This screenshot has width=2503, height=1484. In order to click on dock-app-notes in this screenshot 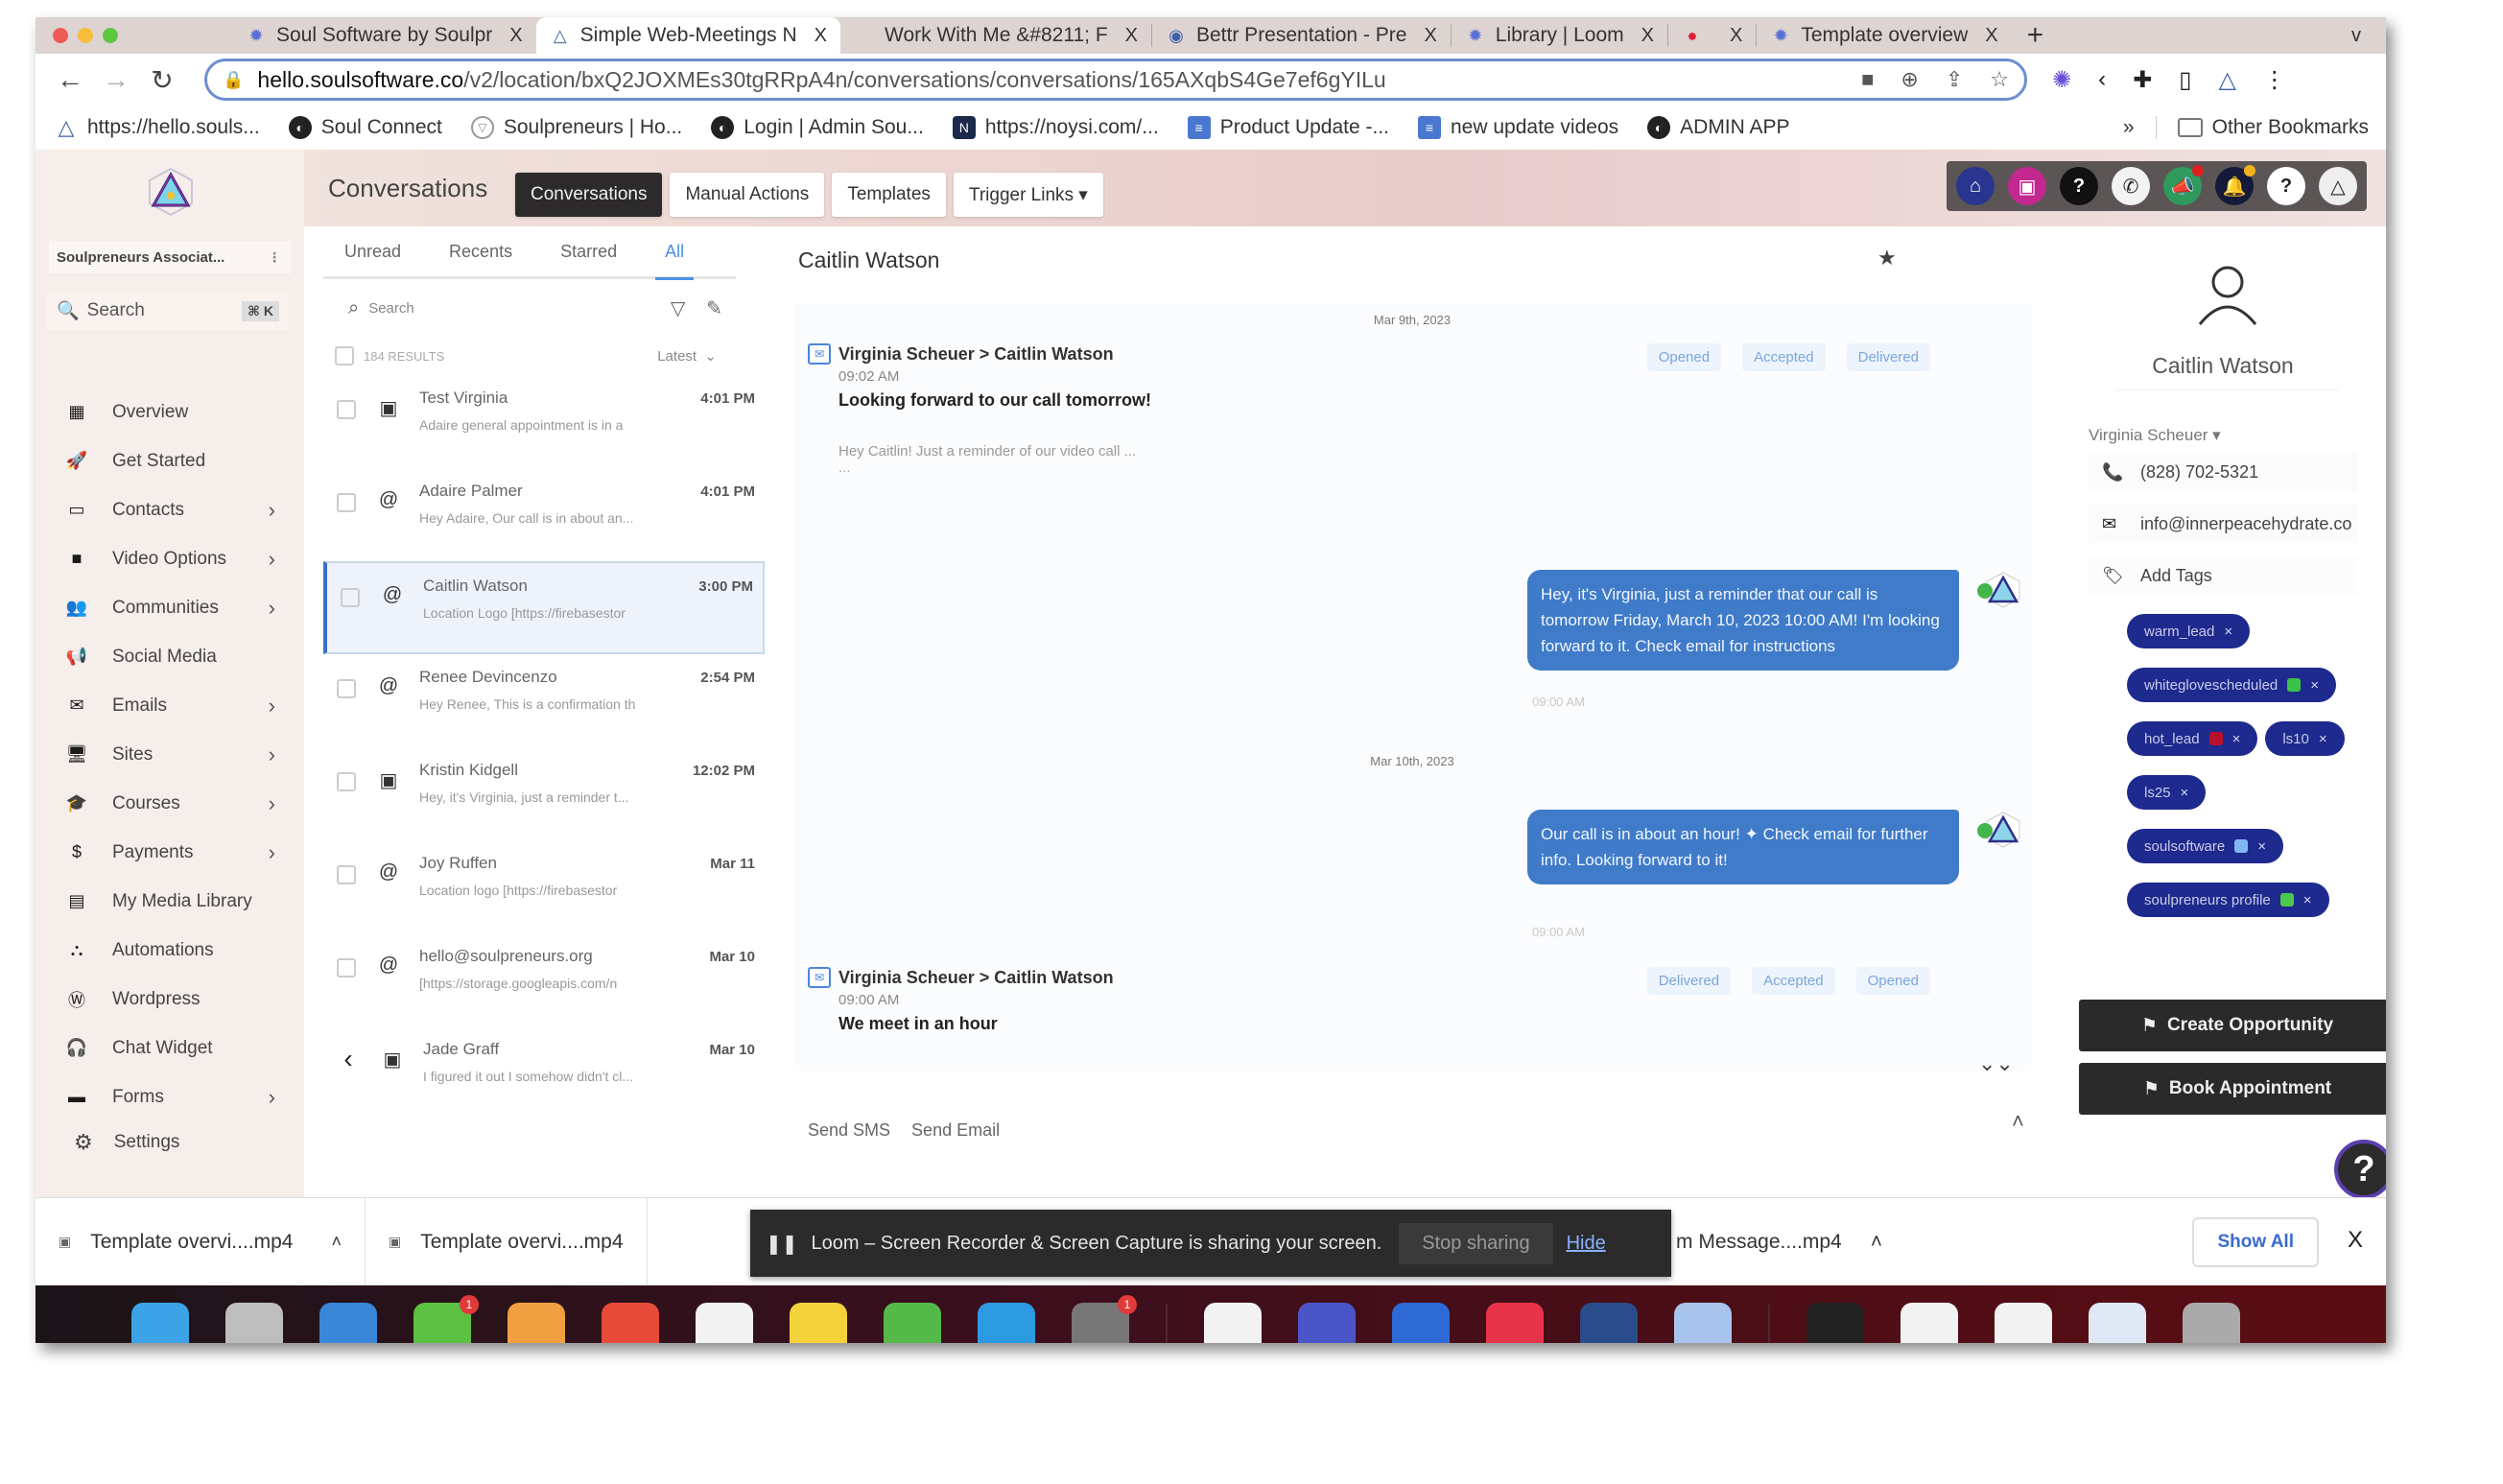, I will do `click(819, 1323)`.